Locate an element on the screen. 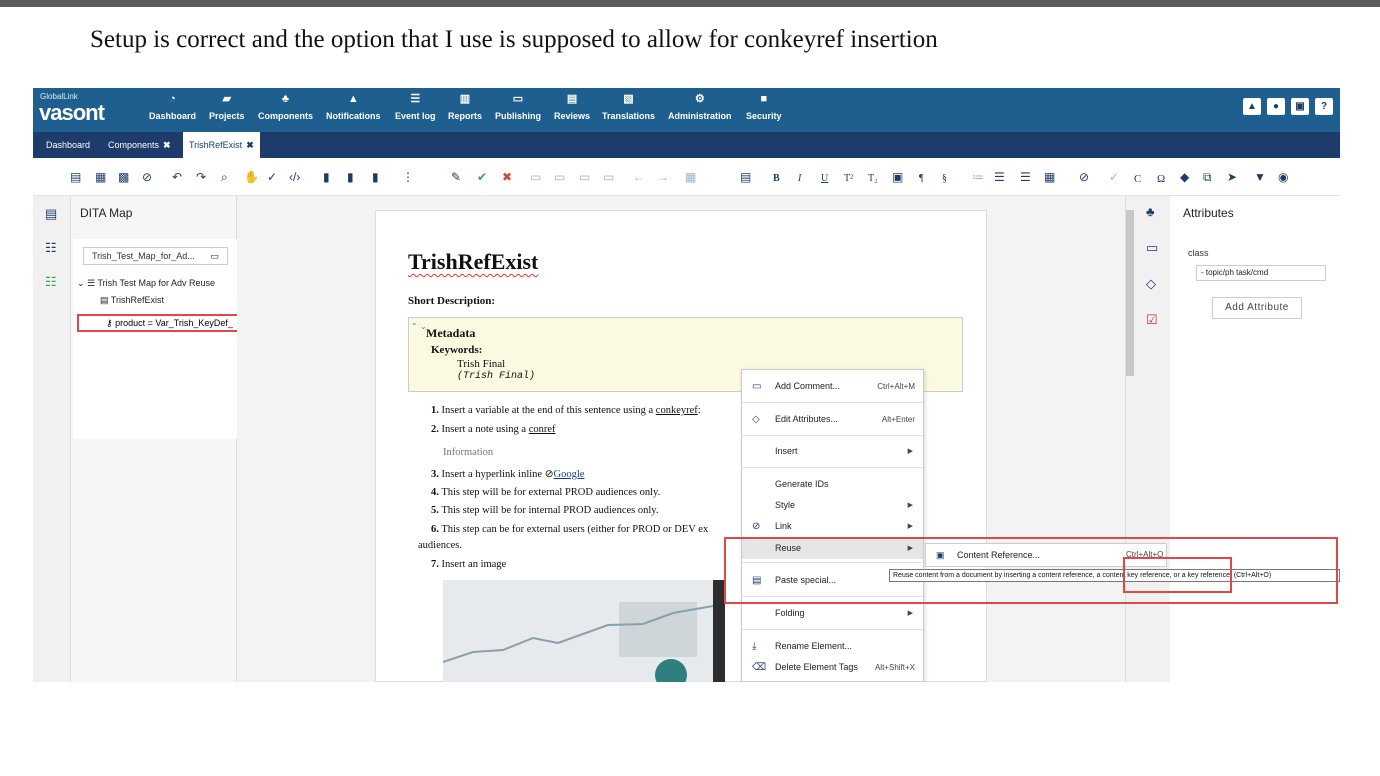 This screenshot has height=776, width=1380. table-icon: ▦ is located at coordinates (1049, 177).